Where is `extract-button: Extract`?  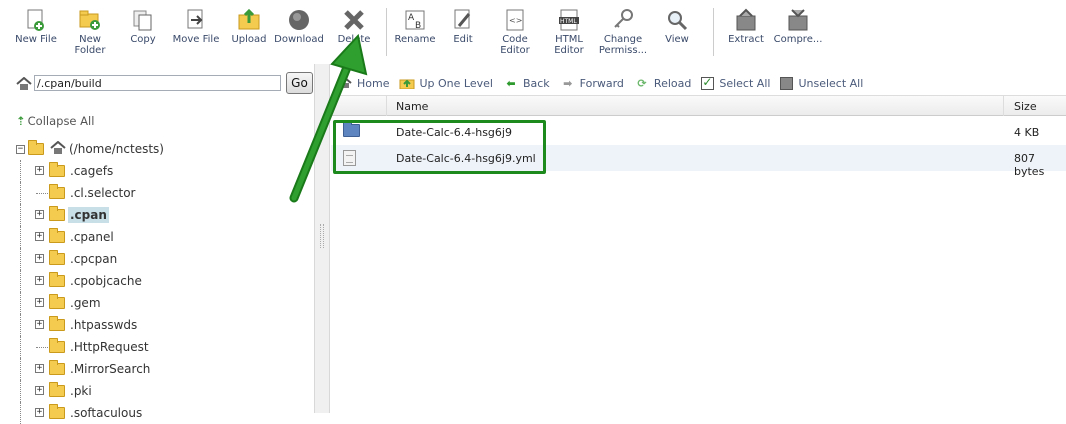 extract-button: Extract is located at coordinates (746, 22).